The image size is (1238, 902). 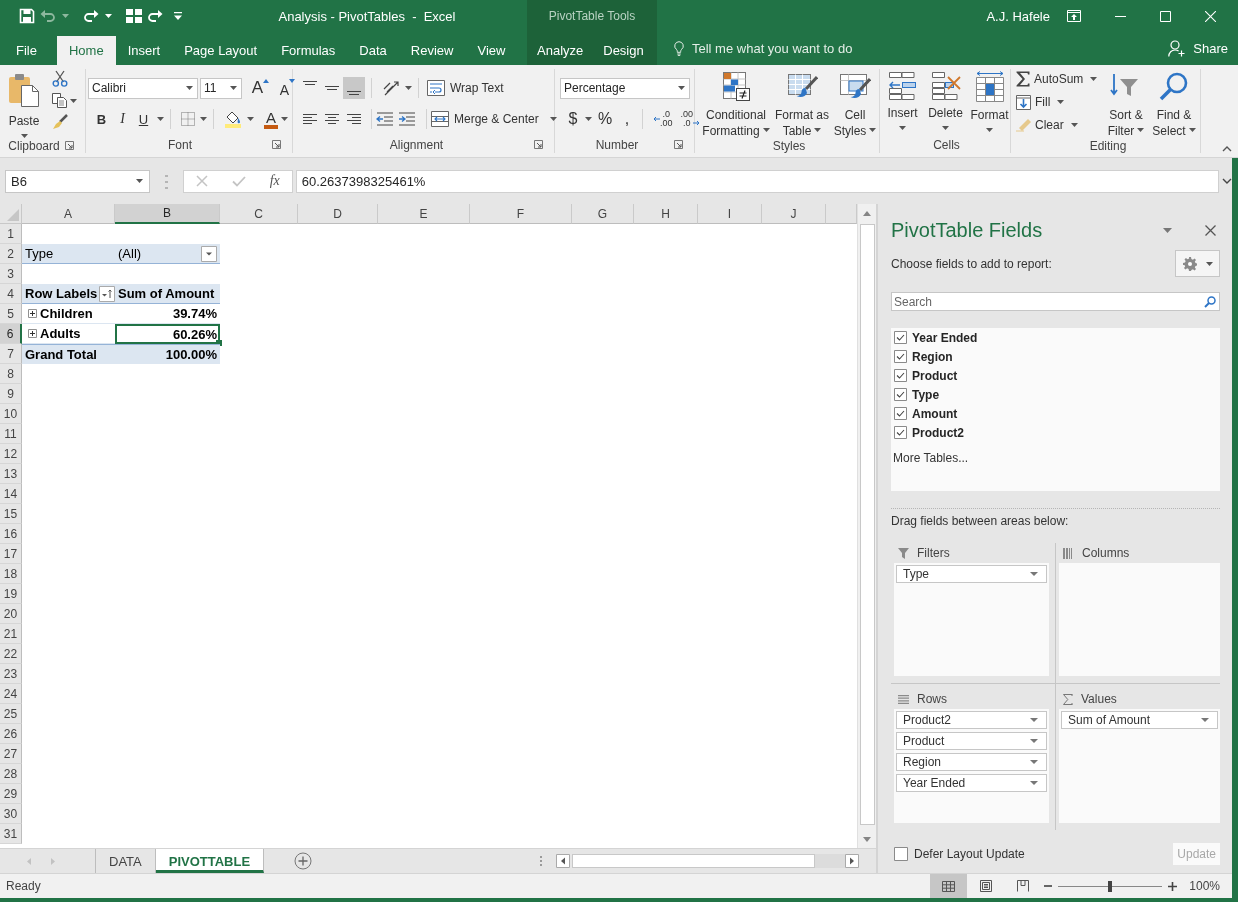 I want to click on row-header: 6, so click(x=11, y=334).